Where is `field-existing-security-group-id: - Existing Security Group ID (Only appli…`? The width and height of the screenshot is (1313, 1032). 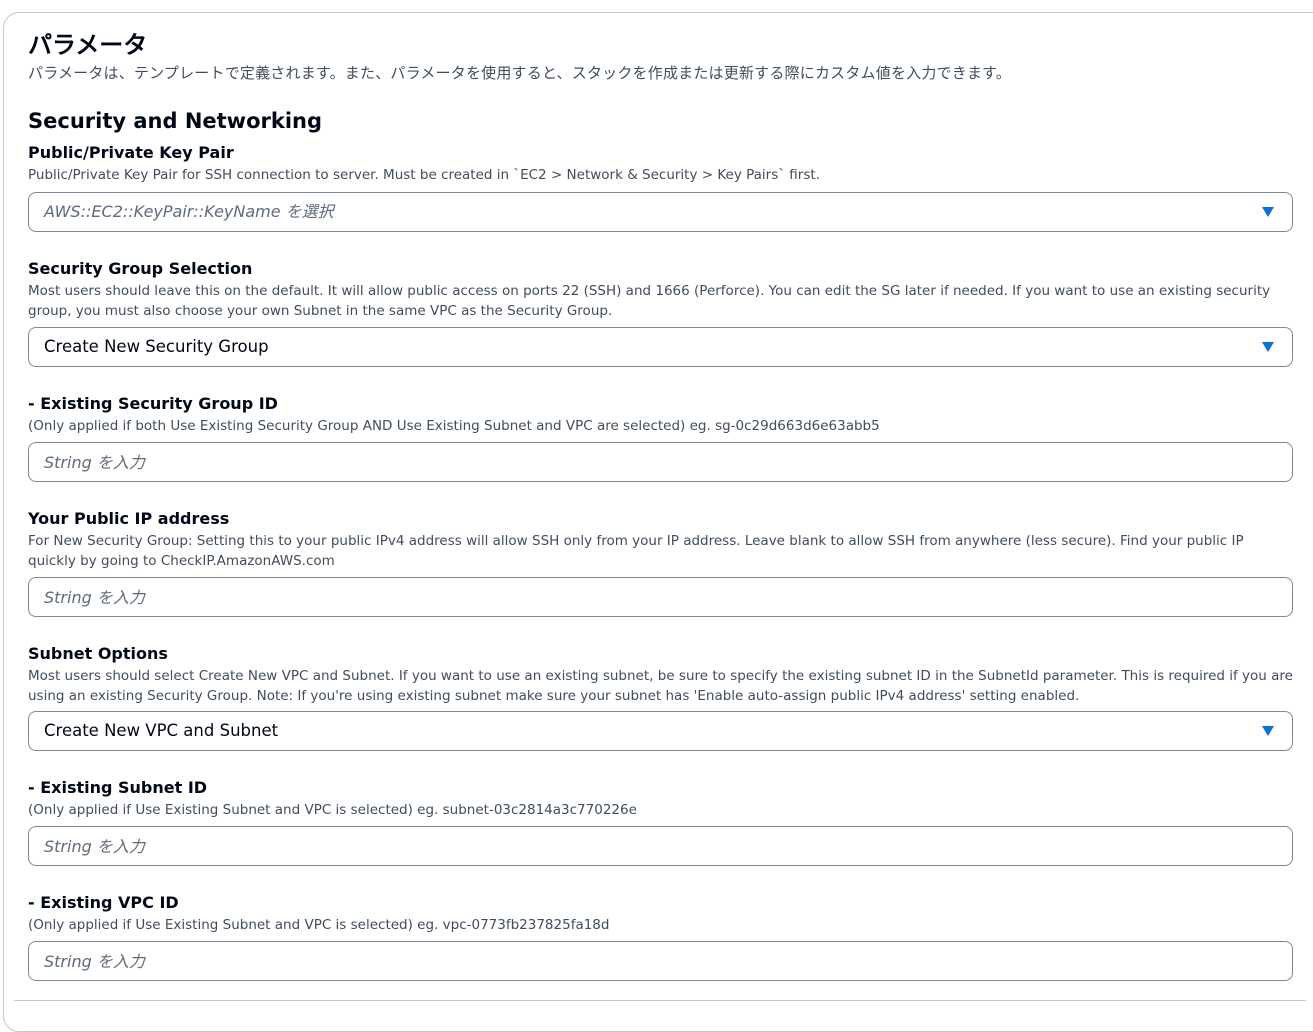
field-existing-security-group-id: - Existing Security Group ID (Only appli… is located at coordinates (660, 437).